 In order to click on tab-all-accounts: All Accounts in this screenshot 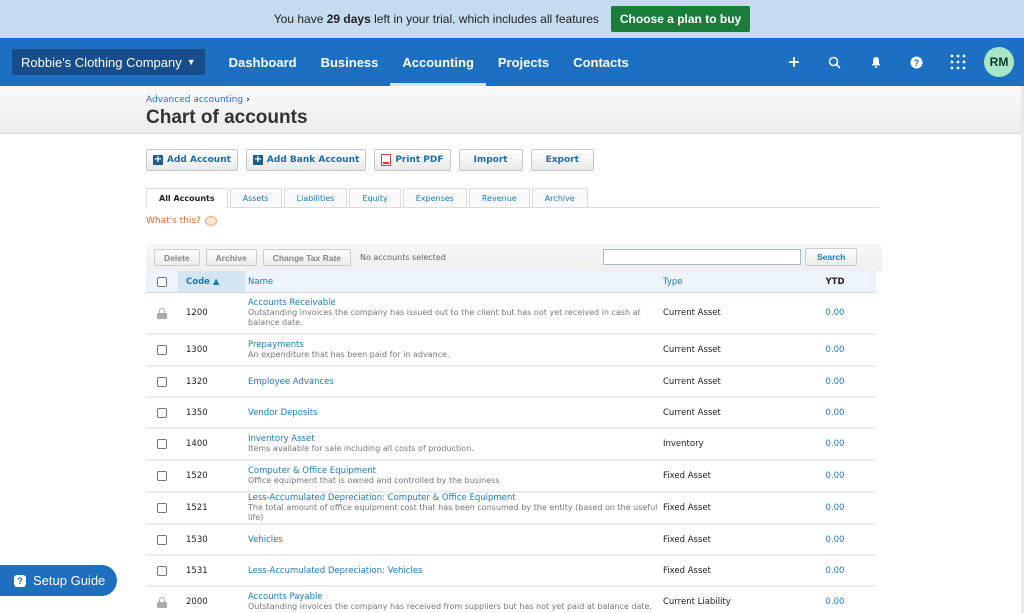, I will do `click(187, 198)`.